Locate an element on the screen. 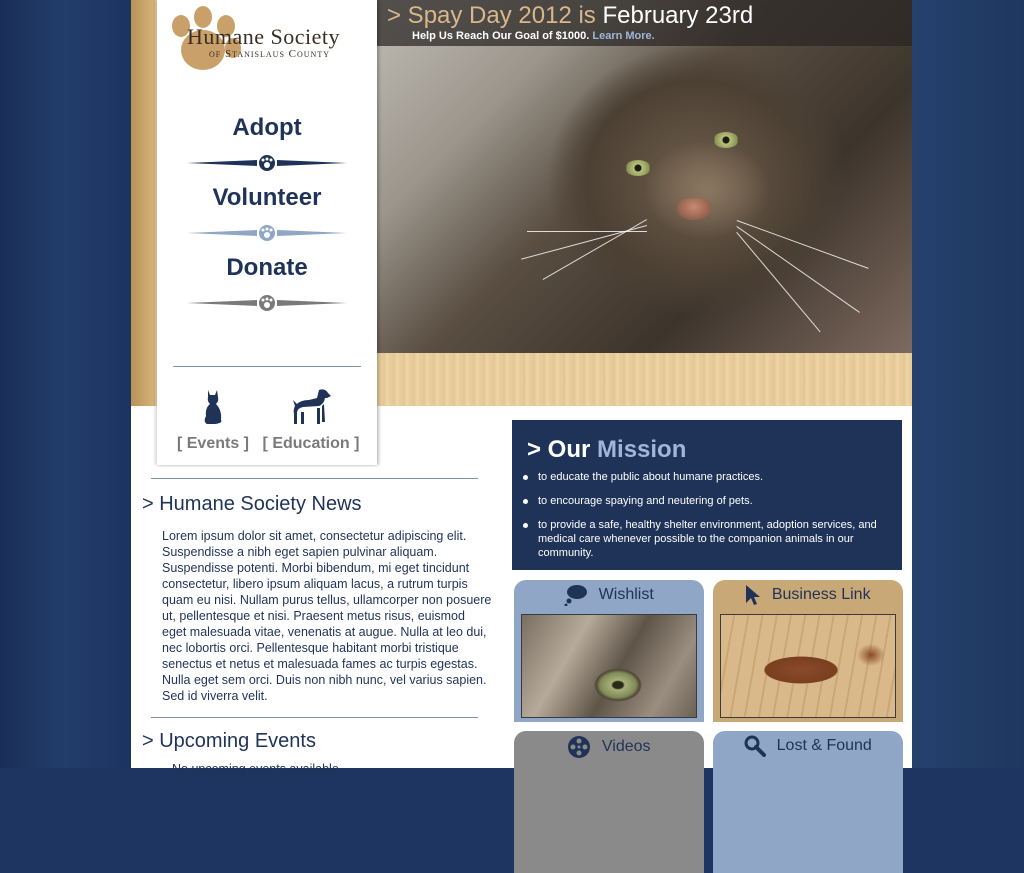 The height and width of the screenshot is (873, 1024). learn-more-link: Learn More. is located at coordinates (623, 36).